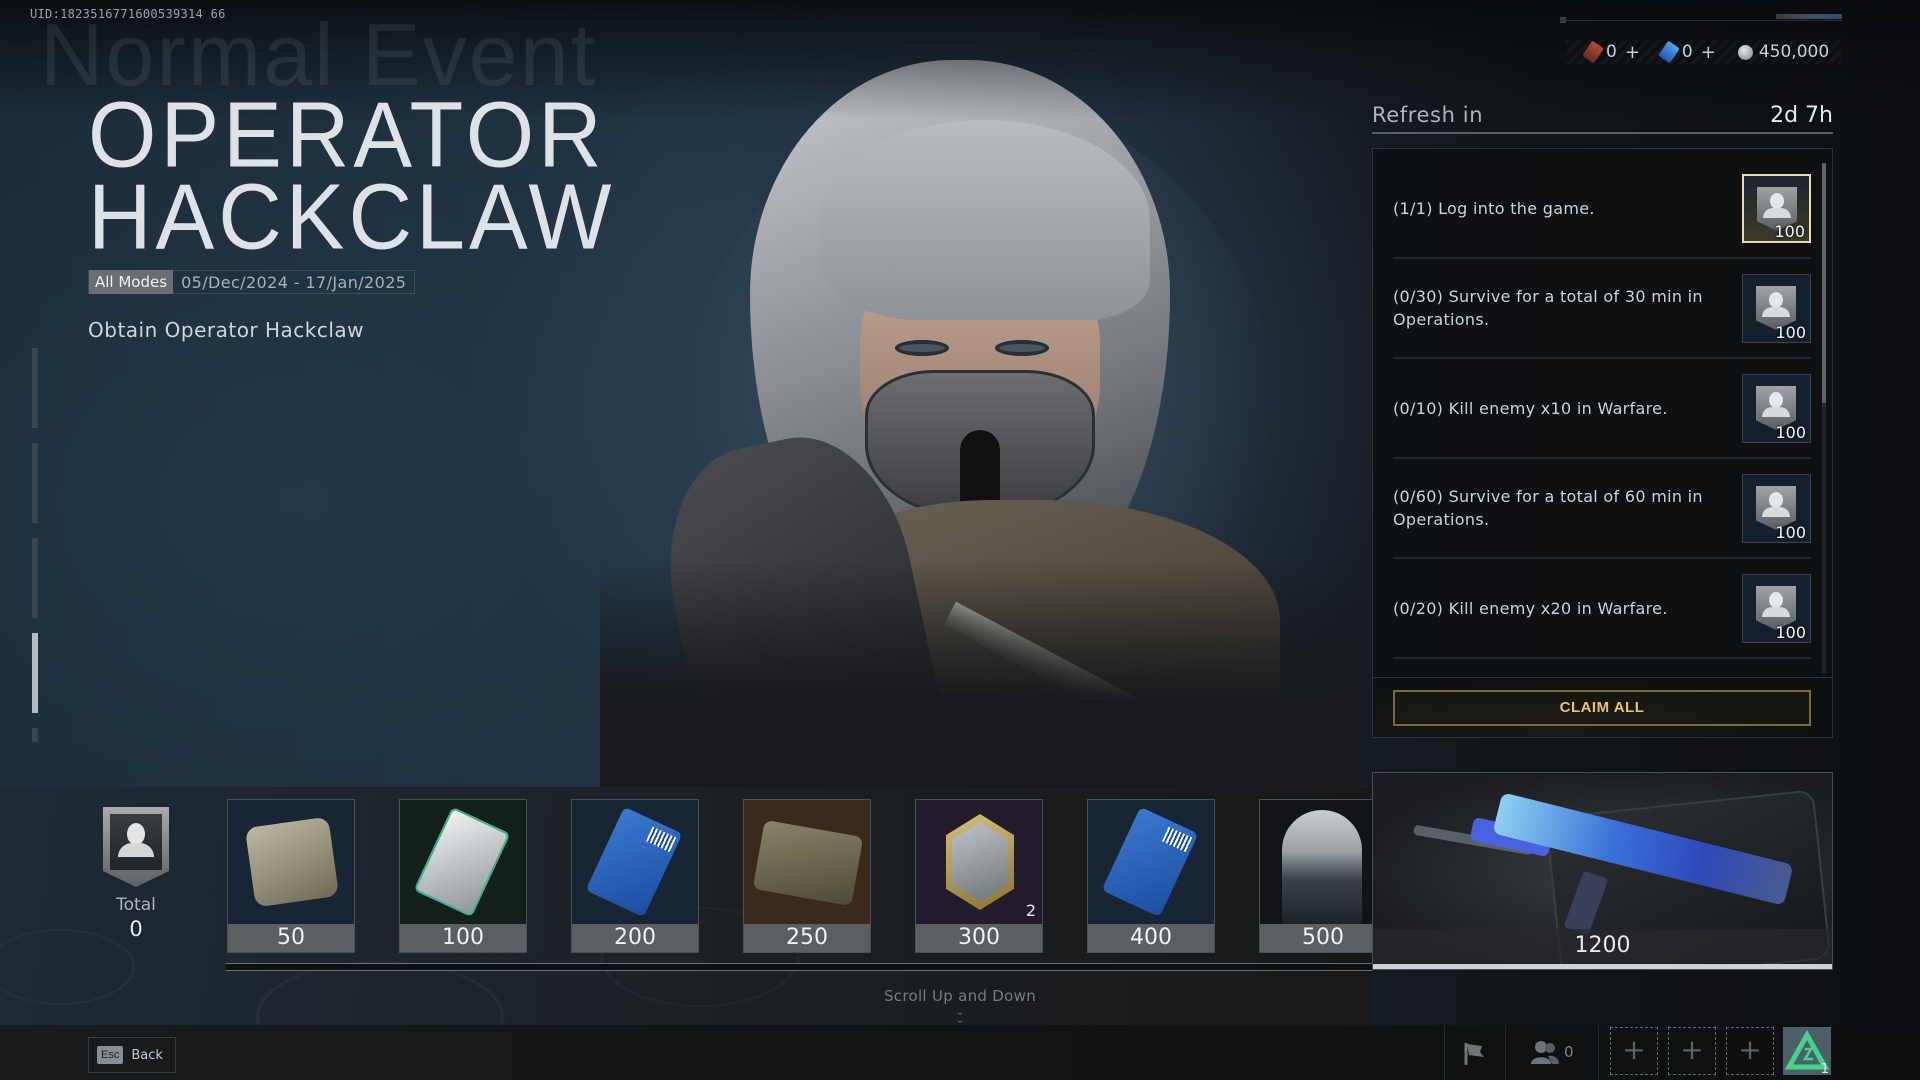 The width and height of the screenshot is (1920, 1080). Describe the element at coordinates (136, 905) in the screenshot. I see `total-label: Total` at that location.